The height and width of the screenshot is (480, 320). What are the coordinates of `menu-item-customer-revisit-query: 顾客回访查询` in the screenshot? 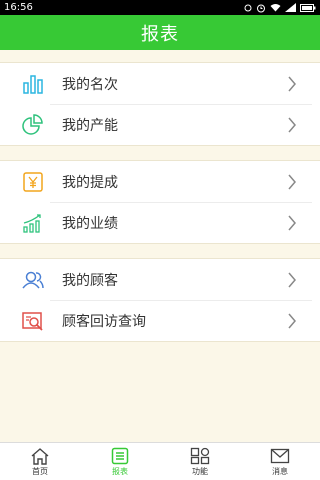 It's located at (160, 320).